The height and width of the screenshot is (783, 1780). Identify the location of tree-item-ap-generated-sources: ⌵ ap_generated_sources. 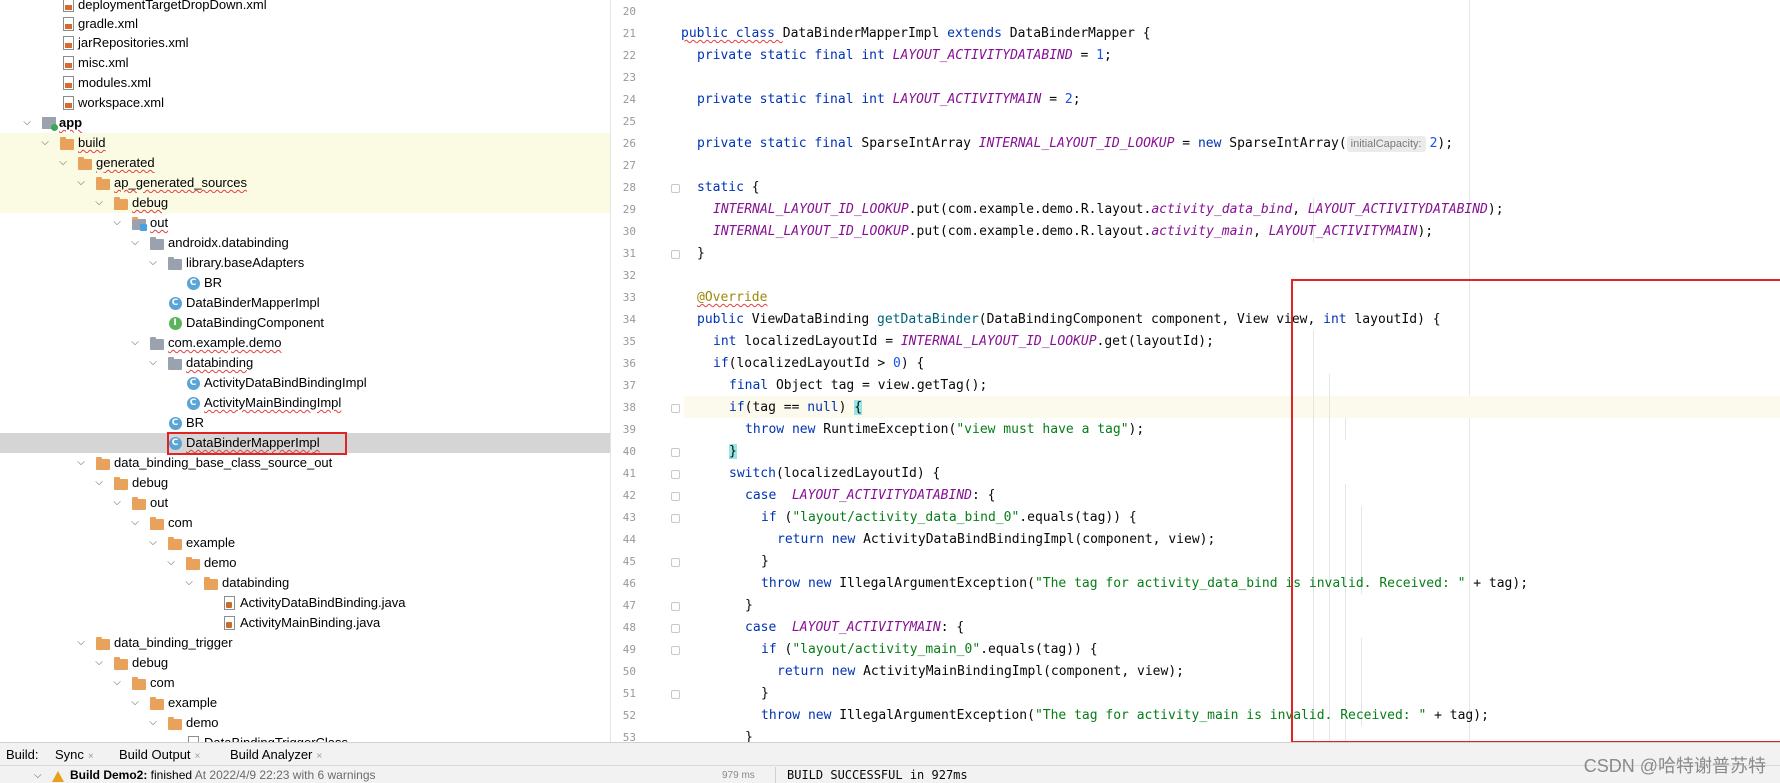
(305, 183).